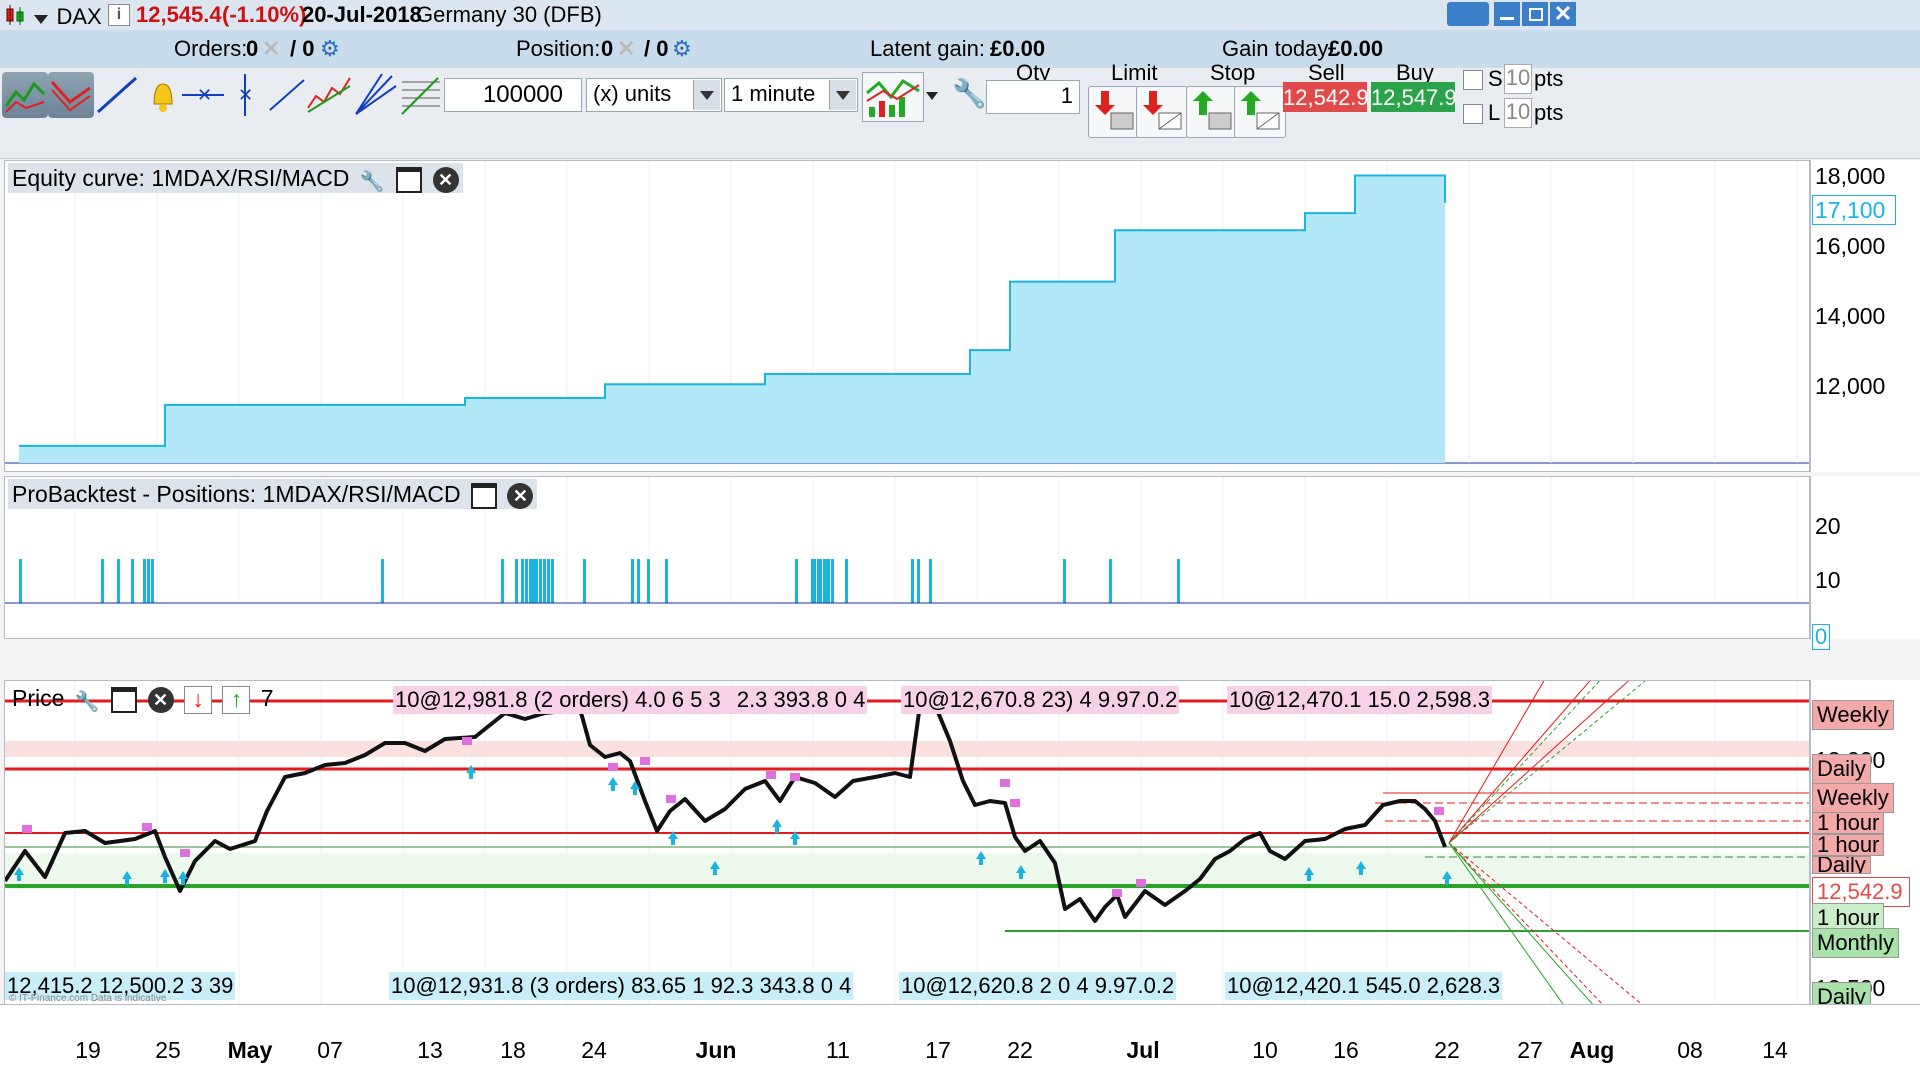 The width and height of the screenshot is (1920, 1073). I want to click on positions-current-value: 0, so click(1821, 637).